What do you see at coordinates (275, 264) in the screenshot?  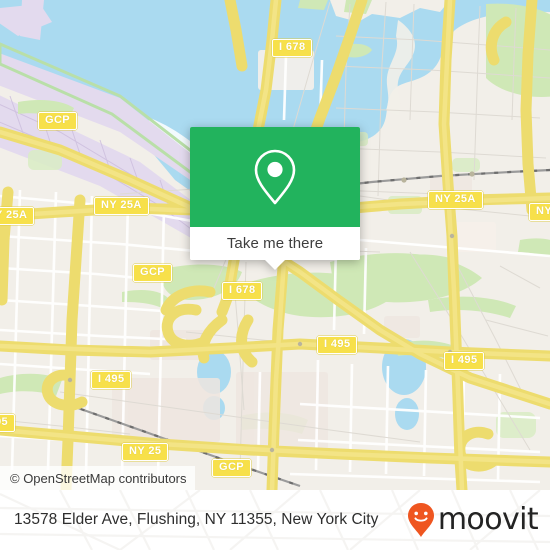 I see `popup-pointer` at bounding box center [275, 264].